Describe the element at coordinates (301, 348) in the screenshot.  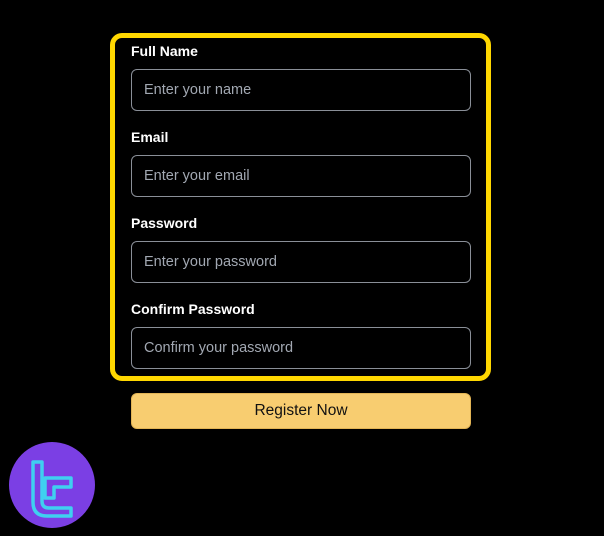
I see `confirm-password-input` at that location.